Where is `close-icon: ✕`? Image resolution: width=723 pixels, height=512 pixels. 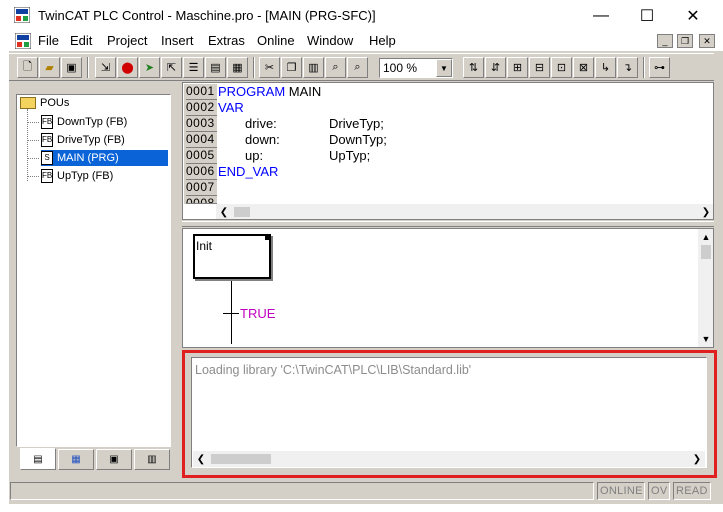 close-icon: ✕ is located at coordinates (693, 16).